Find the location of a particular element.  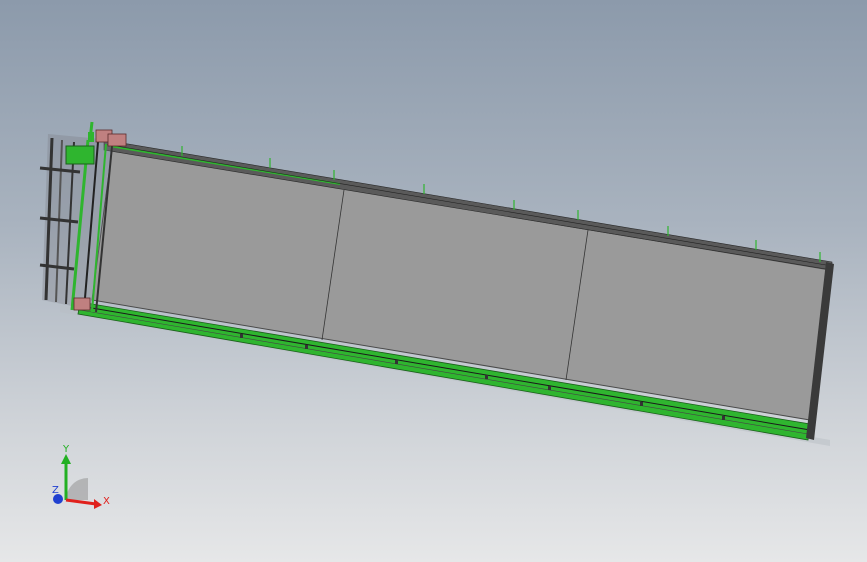

z-axis-label: Z is located at coordinates (55, 490).